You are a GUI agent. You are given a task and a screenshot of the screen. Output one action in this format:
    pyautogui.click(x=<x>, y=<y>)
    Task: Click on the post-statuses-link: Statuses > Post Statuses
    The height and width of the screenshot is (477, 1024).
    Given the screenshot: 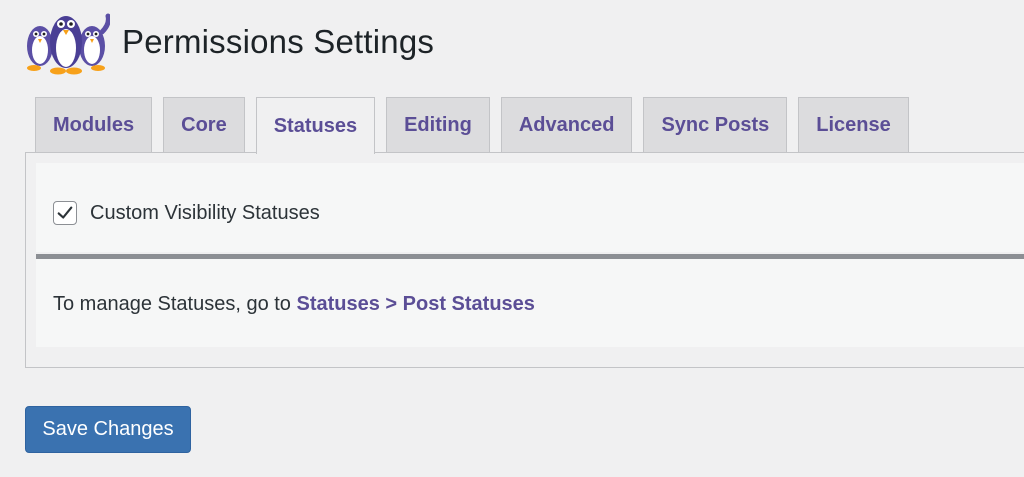 What is the action you would take?
    pyautogui.click(x=416, y=304)
    